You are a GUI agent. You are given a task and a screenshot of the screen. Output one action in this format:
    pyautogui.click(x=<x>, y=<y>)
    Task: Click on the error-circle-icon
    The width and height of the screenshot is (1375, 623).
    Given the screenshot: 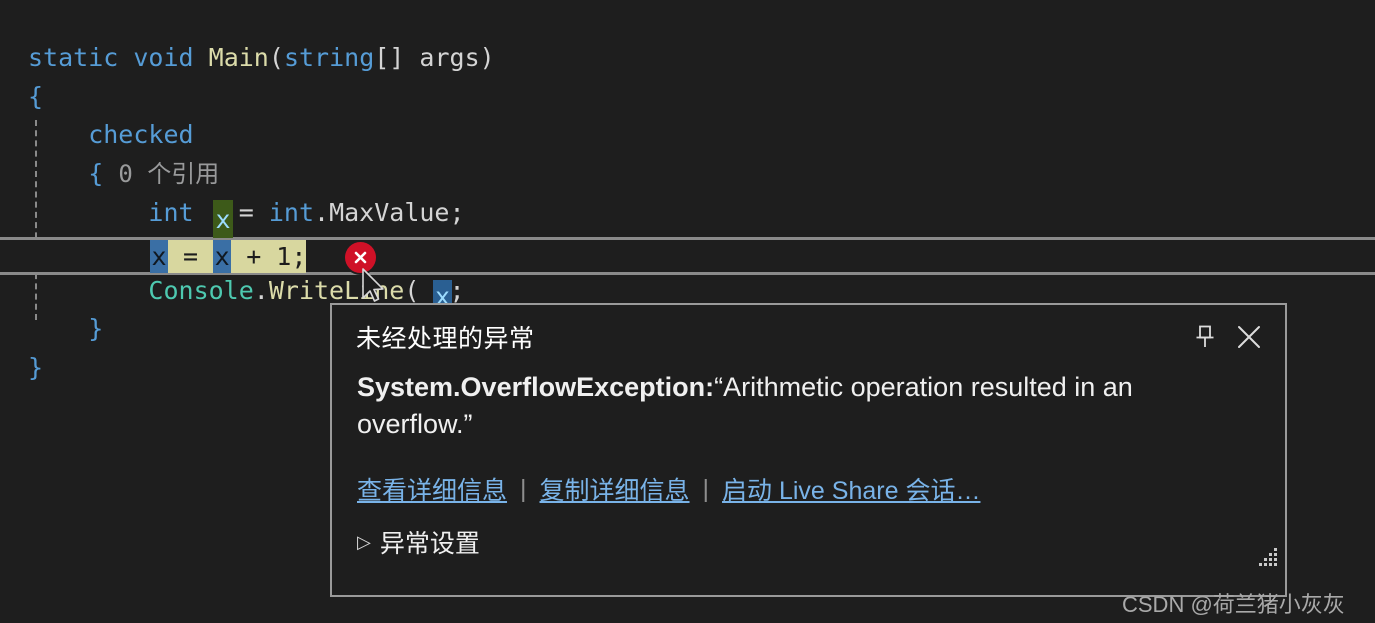 What is the action you would take?
    pyautogui.click(x=360, y=257)
    